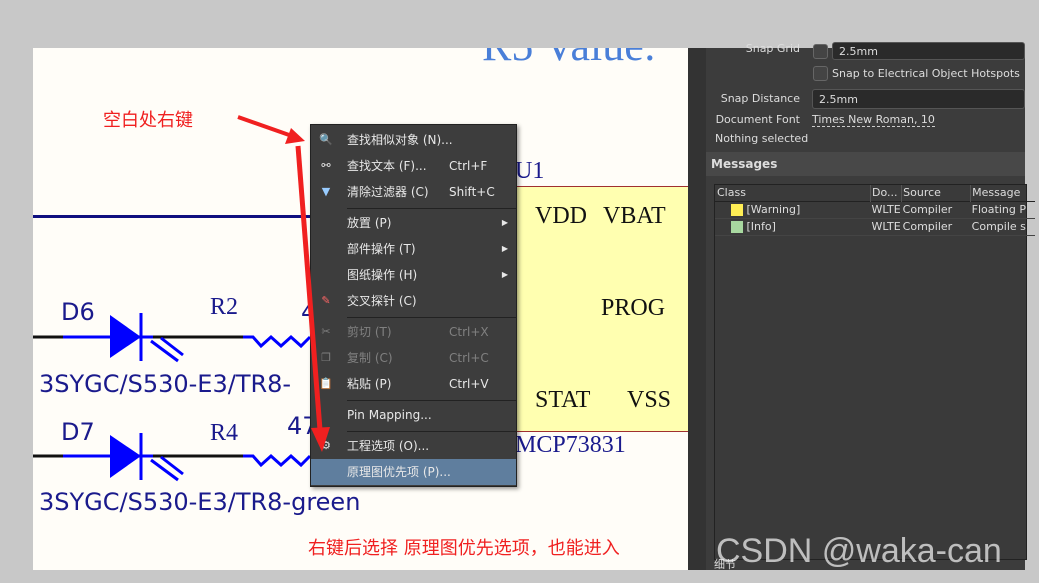 The height and width of the screenshot is (583, 1039). Describe the element at coordinates (561, 216) in the screenshot. I see `pin-vdd: VDD` at that location.